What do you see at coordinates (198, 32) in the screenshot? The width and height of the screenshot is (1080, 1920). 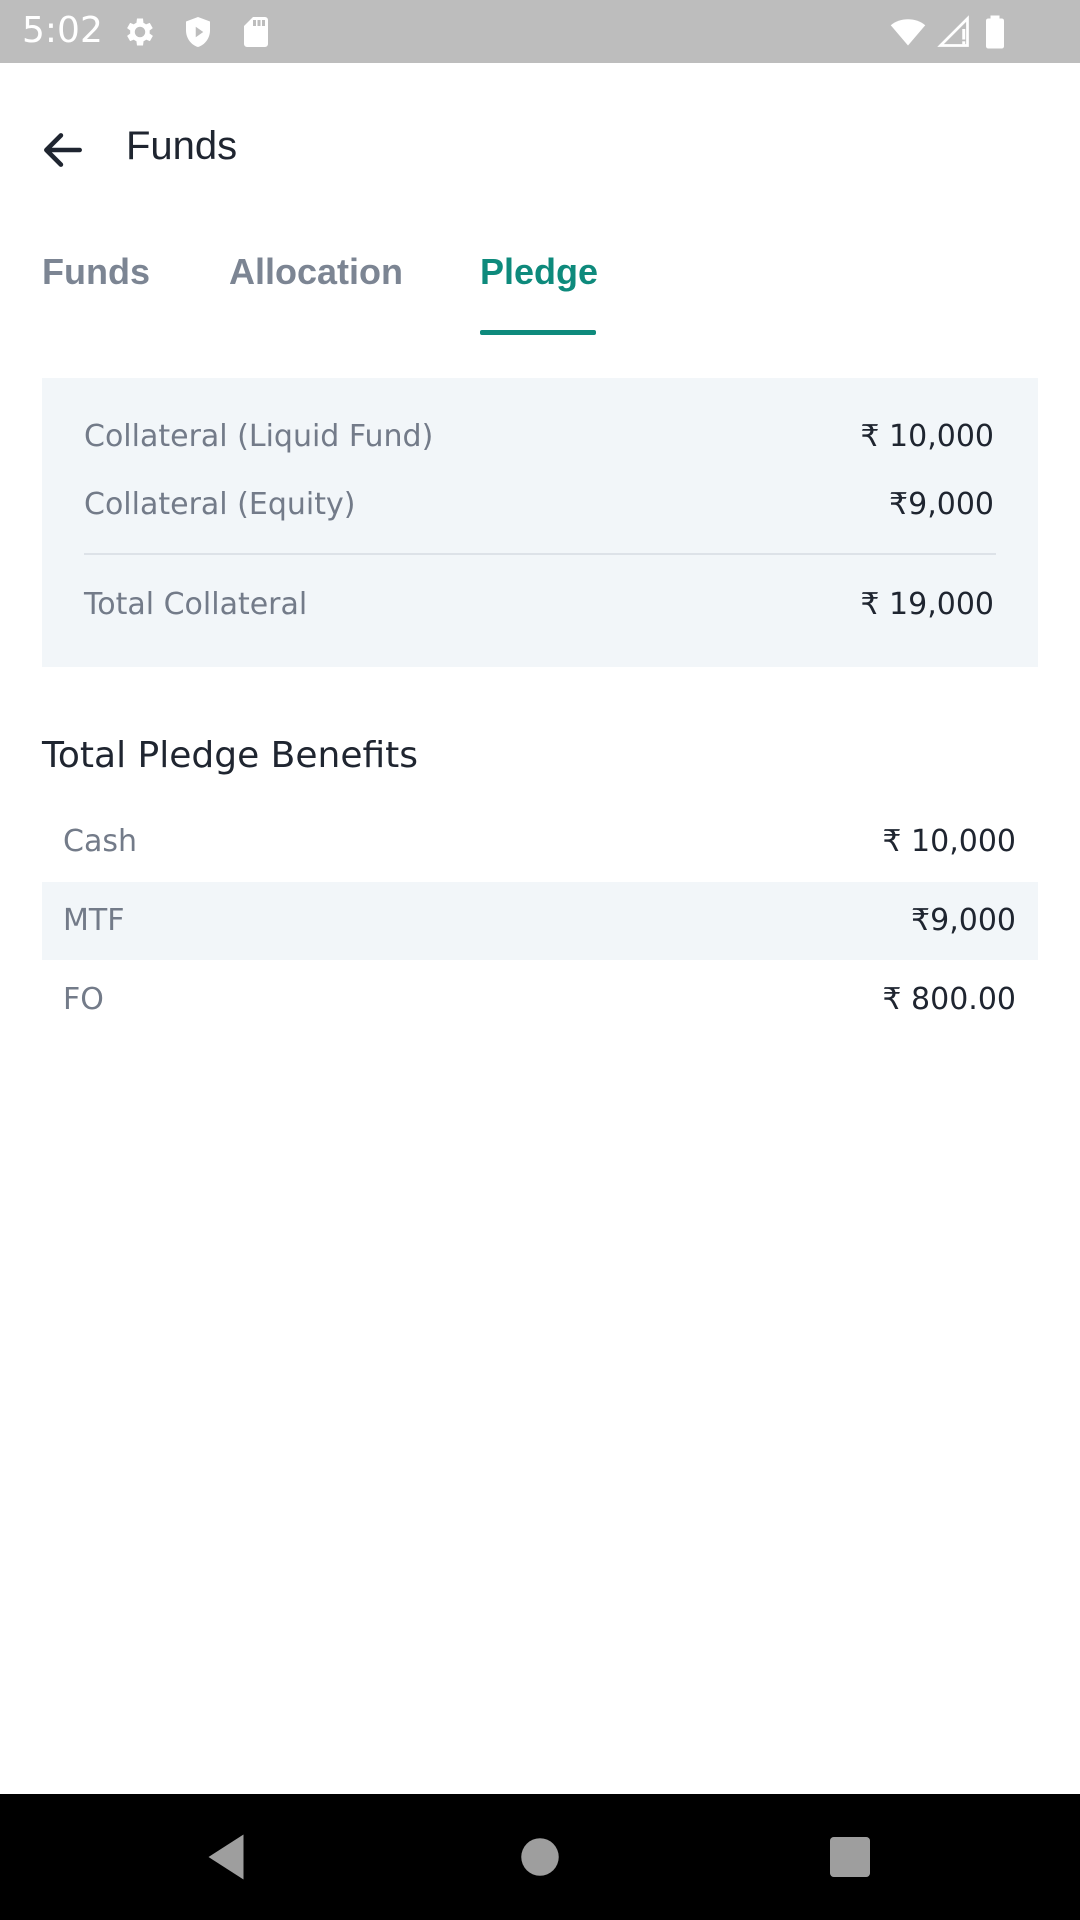 I see `shield-icon` at bounding box center [198, 32].